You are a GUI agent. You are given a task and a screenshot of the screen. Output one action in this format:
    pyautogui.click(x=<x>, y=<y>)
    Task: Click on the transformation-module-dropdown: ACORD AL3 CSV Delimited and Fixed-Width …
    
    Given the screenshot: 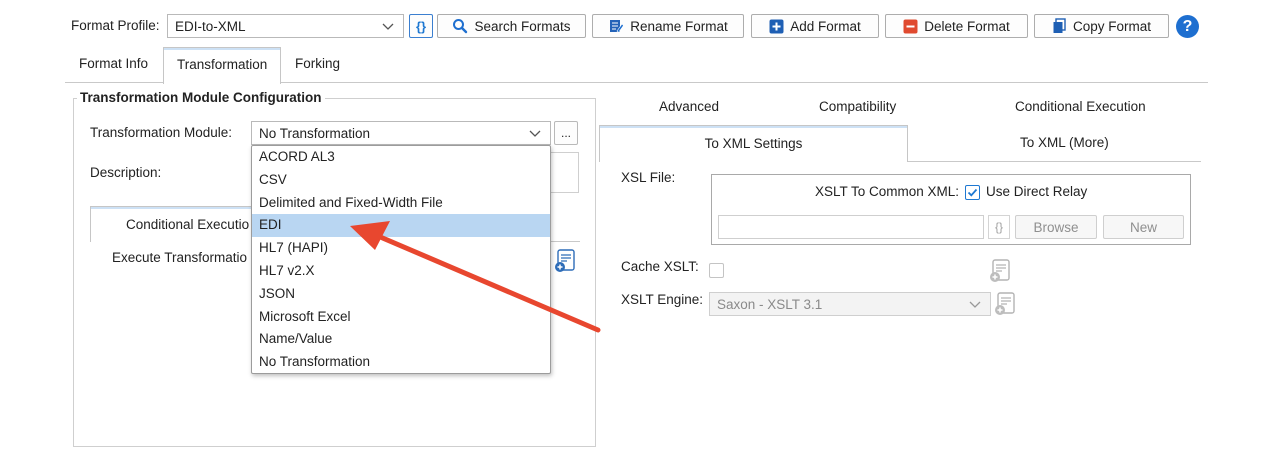 What is the action you would take?
    pyautogui.click(x=401, y=259)
    